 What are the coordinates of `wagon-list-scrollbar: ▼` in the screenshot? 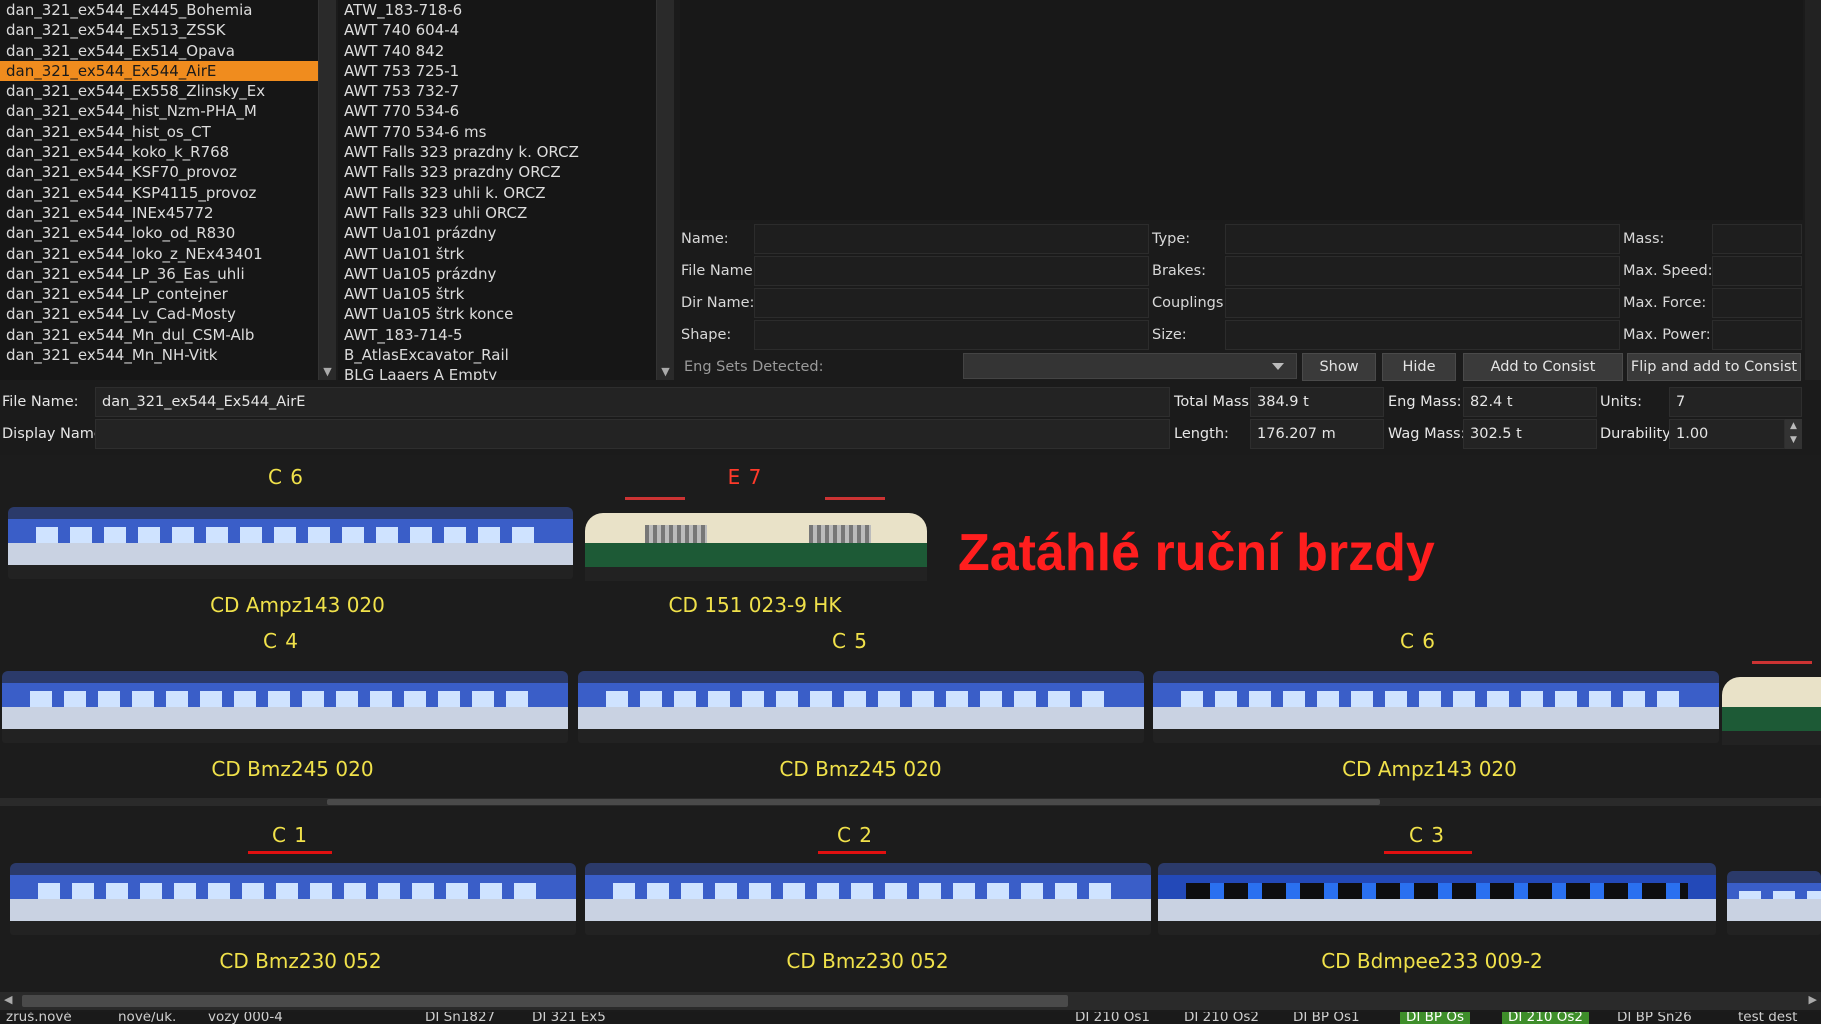 It's located at (665, 190).